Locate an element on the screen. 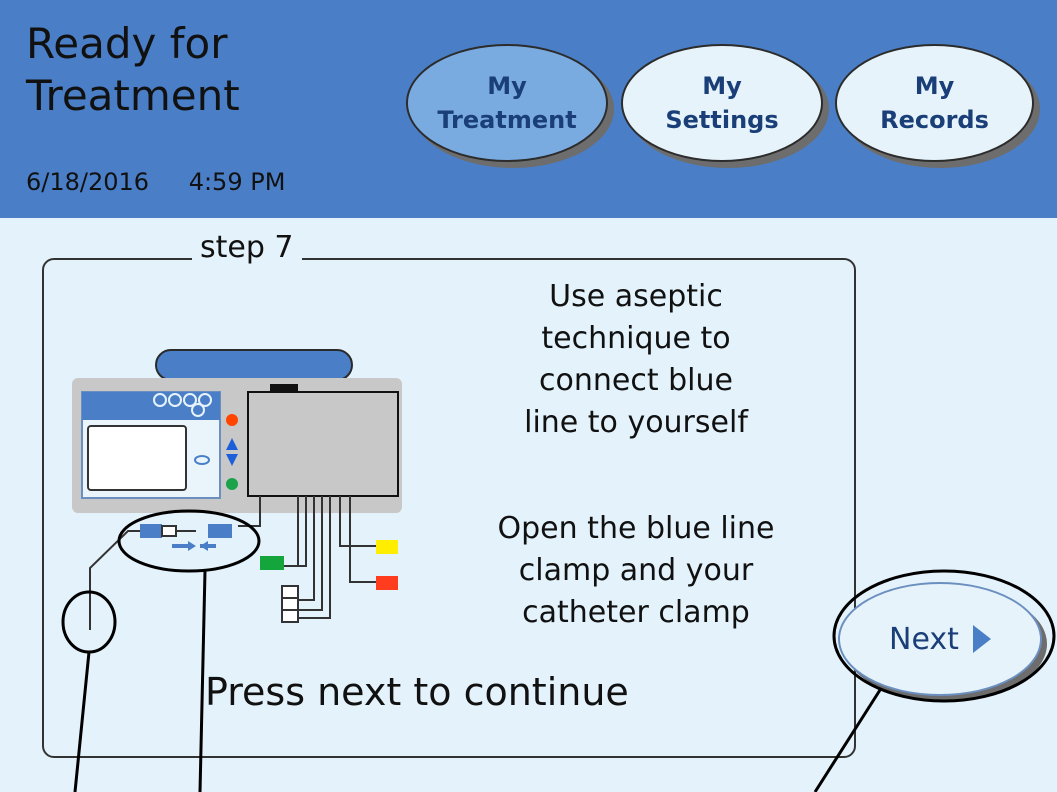 This screenshot has height=792, width=1057. red-connector is located at coordinates (387, 583).